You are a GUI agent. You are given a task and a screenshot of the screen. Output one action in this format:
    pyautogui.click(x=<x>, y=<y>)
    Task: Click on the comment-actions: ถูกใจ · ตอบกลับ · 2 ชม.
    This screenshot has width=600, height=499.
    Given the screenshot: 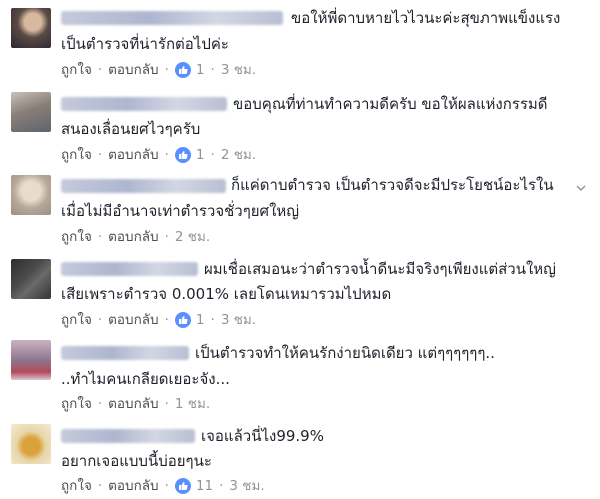 What is the action you would take?
    pyautogui.click(x=136, y=237)
    